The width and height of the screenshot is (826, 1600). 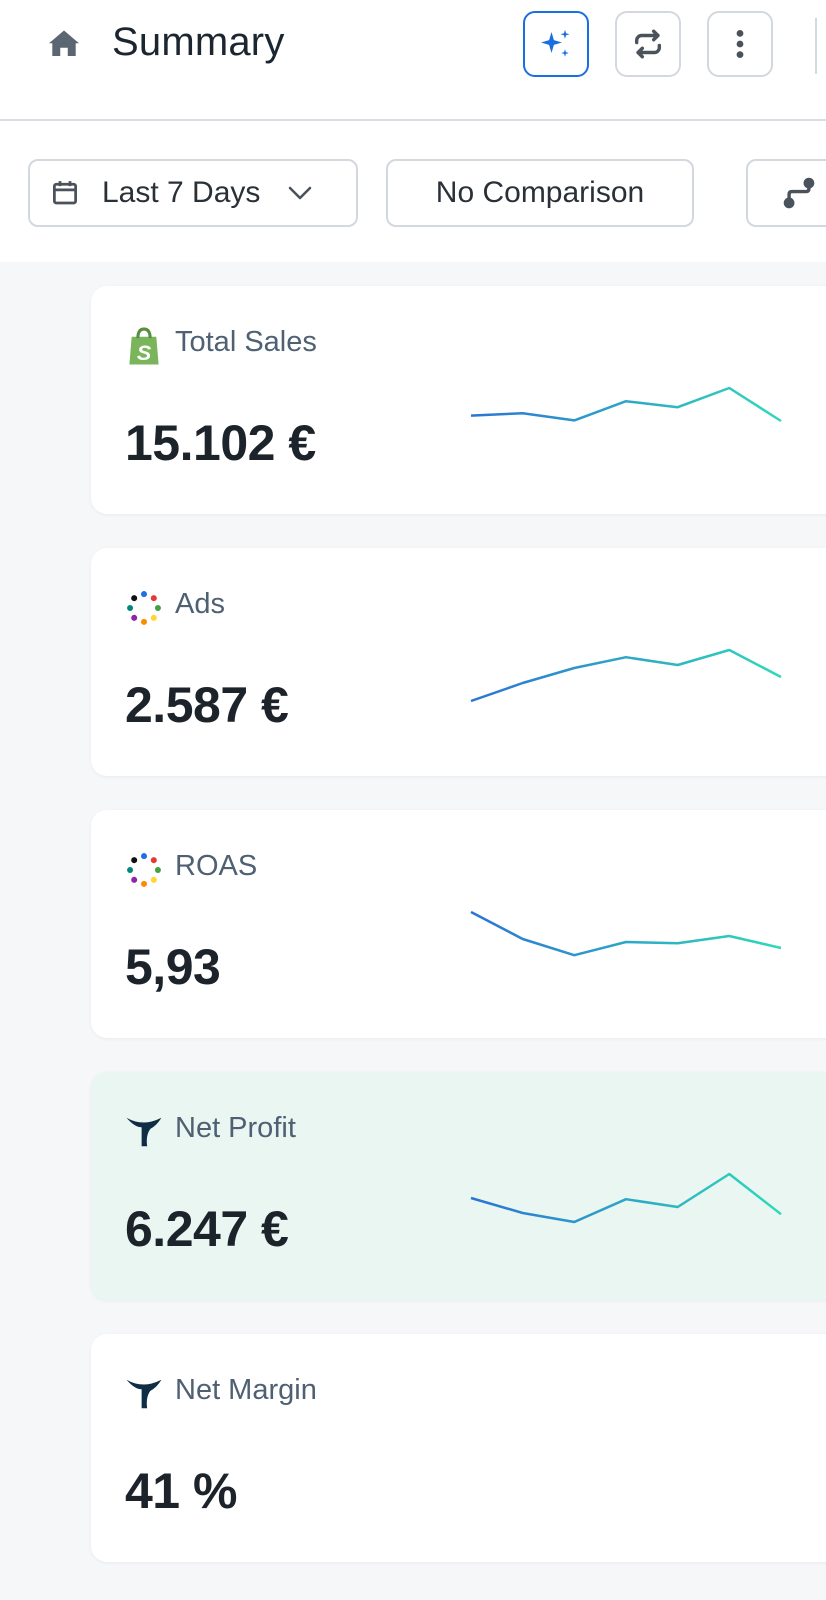 I want to click on metric-label: Net Margin, so click(x=246, y=1390).